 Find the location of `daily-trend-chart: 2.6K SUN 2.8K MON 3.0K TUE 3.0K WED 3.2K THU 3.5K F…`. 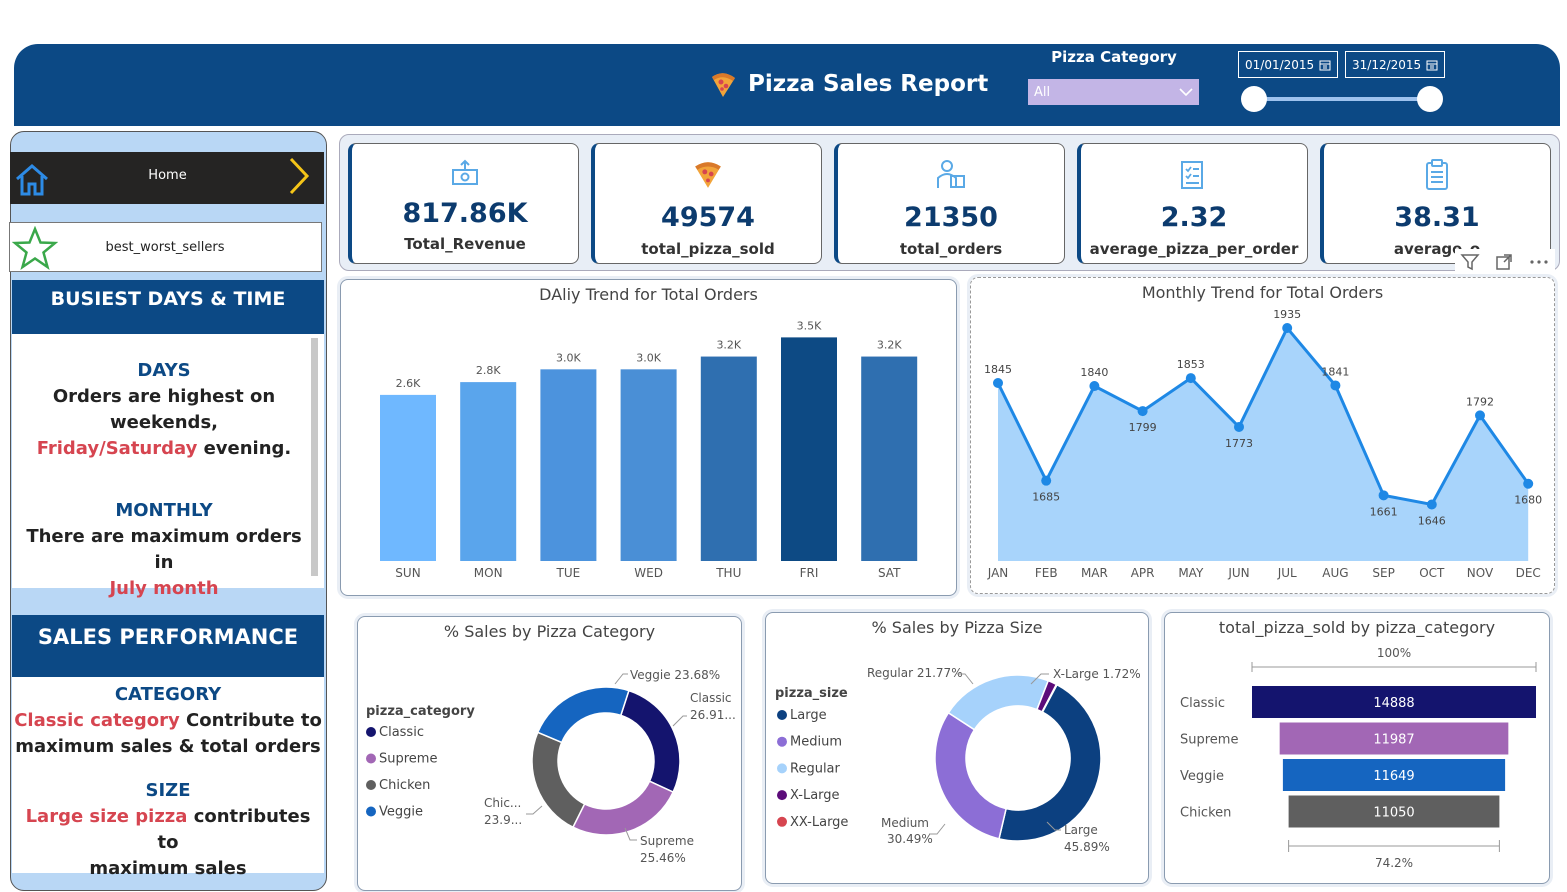

daily-trend-chart: 2.6K SUN 2.8K MON 3.0K TUE 3.0K WED 3.2K THU 3.5K F… is located at coordinates (649, 449).